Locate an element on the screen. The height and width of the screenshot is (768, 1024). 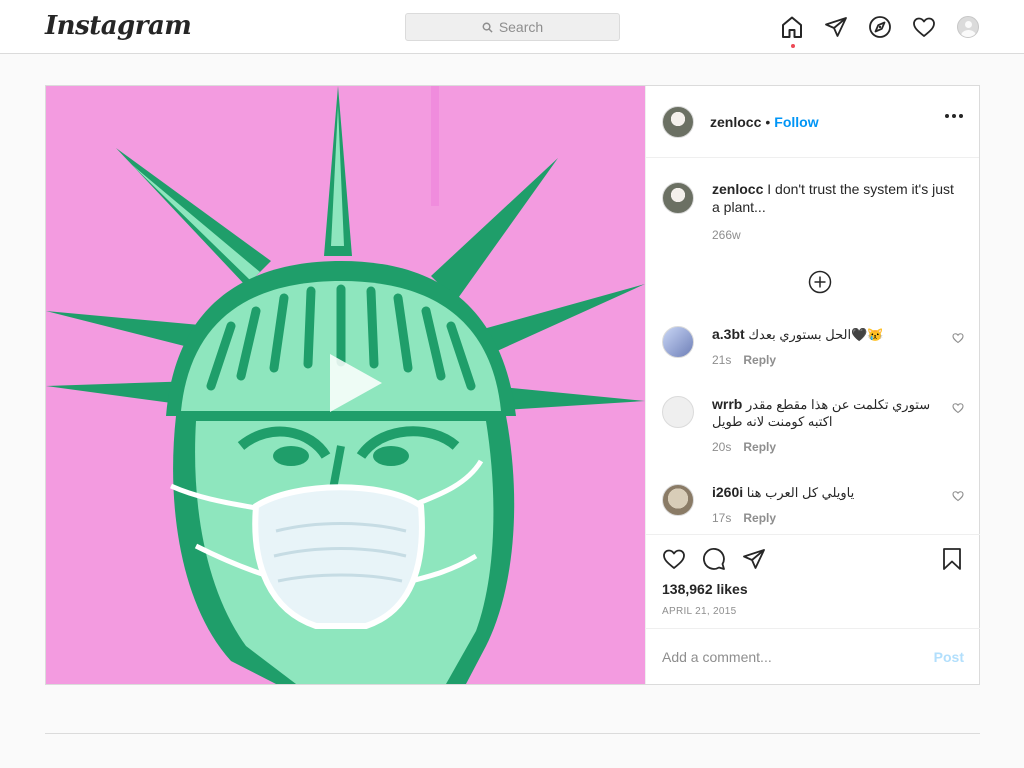
search-placeholder: Search is located at coordinates (521, 27).